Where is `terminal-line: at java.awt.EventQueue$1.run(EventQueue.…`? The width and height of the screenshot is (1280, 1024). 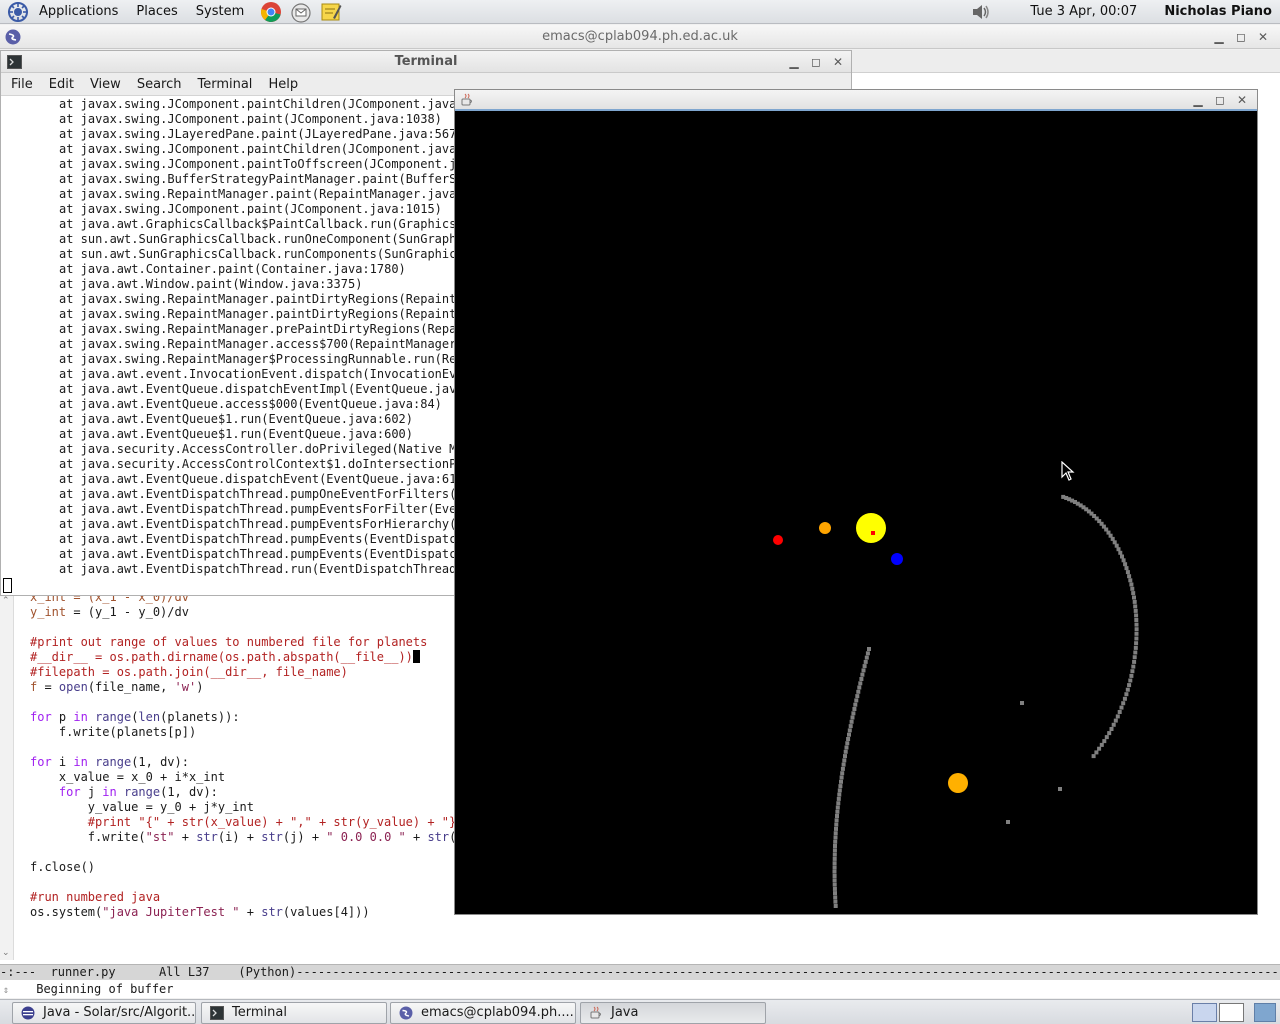
terminal-line: at java.awt.EventQueue$1.run(EventQueue.… is located at coordinates (236, 419).